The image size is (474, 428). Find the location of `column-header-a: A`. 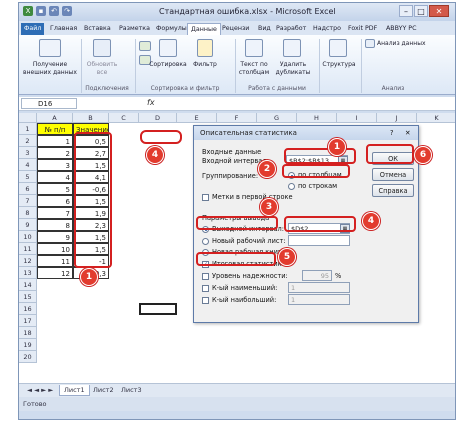

column-header-a: A is located at coordinates (55, 118).